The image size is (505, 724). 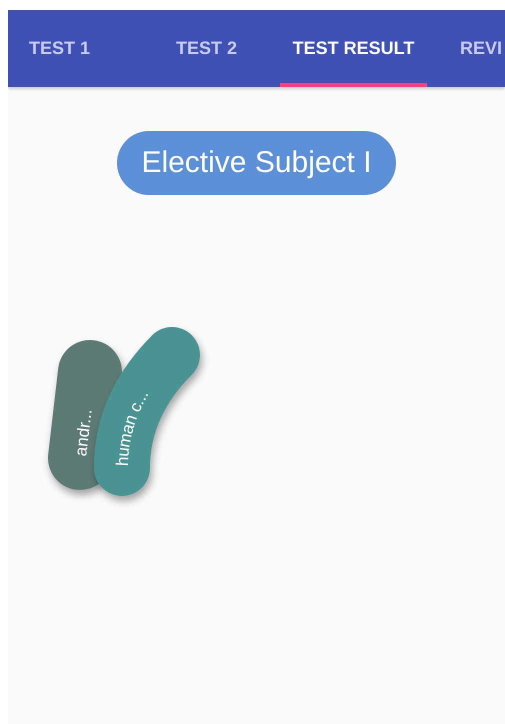 I want to click on tab: REVI, so click(x=466, y=48).